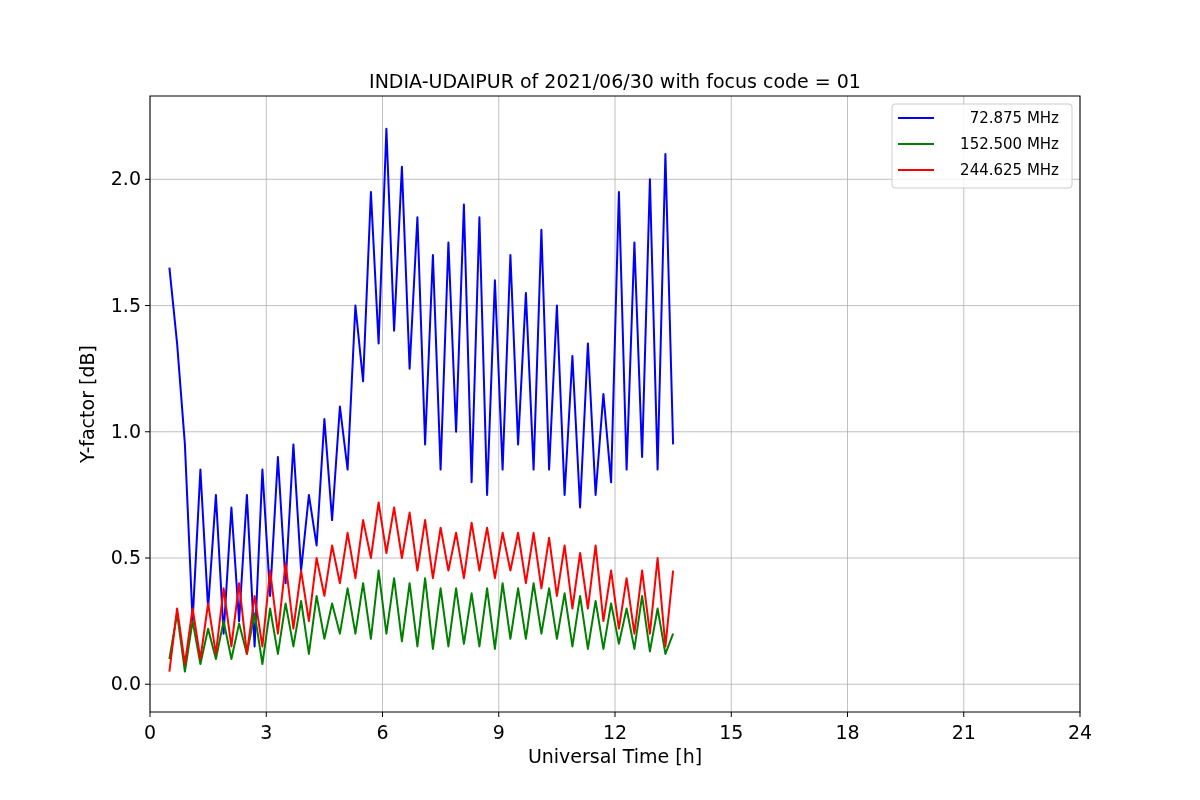 The image size is (1200, 800). I want to click on y-tick-label: 1.0, so click(125, 430).